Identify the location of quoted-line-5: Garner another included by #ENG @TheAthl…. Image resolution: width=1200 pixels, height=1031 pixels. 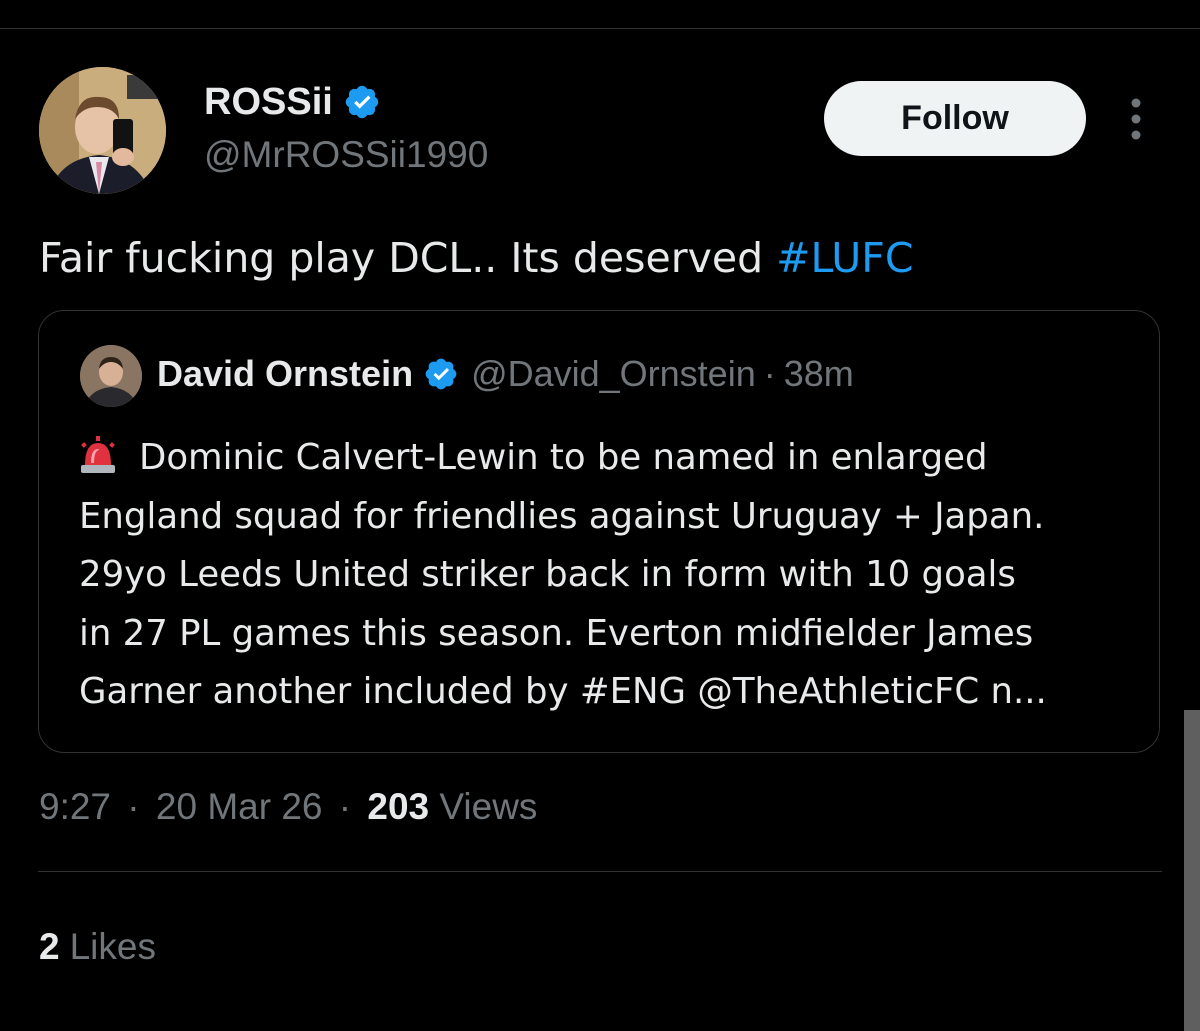
(563, 691).